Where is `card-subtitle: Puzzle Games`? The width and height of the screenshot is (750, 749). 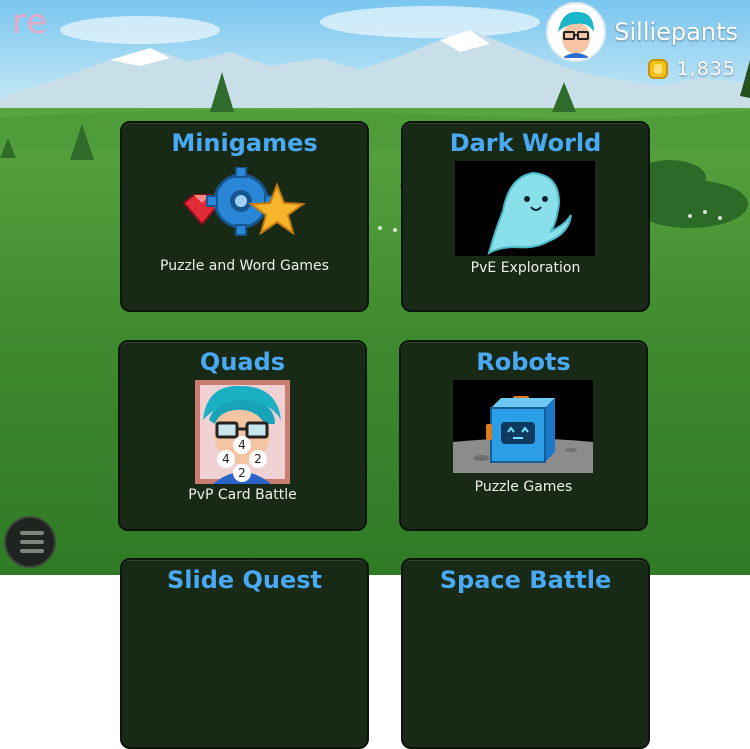
card-subtitle: Puzzle Games is located at coordinates (523, 487).